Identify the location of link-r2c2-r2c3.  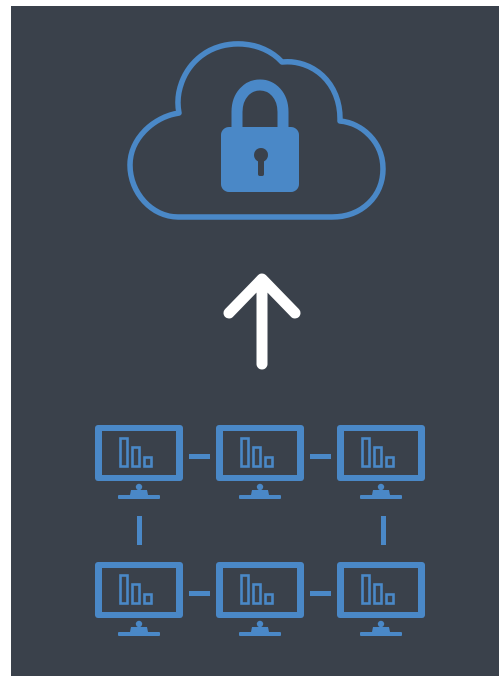
(320, 593).